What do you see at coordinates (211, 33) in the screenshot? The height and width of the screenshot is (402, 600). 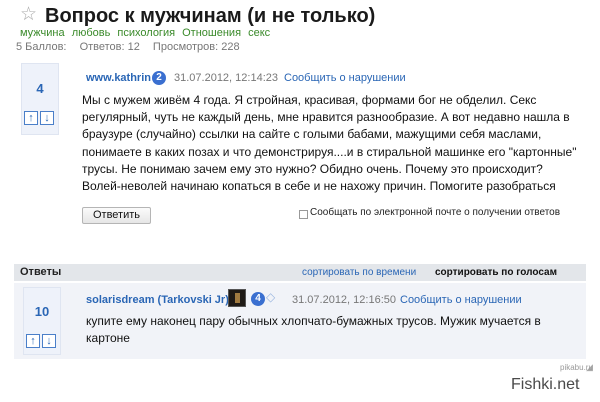 I see `tag-link: Отношения` at bounding box center [211, 33].